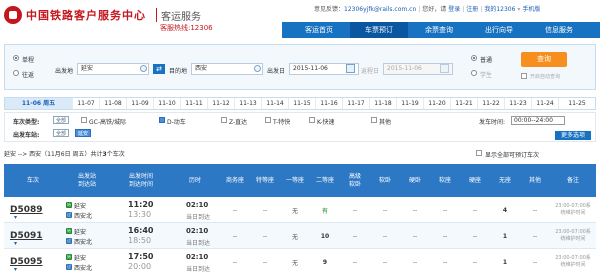  Describe the element at coordinates (195, 180) in the screenshot. I see `col-duration: 历时` at that location.